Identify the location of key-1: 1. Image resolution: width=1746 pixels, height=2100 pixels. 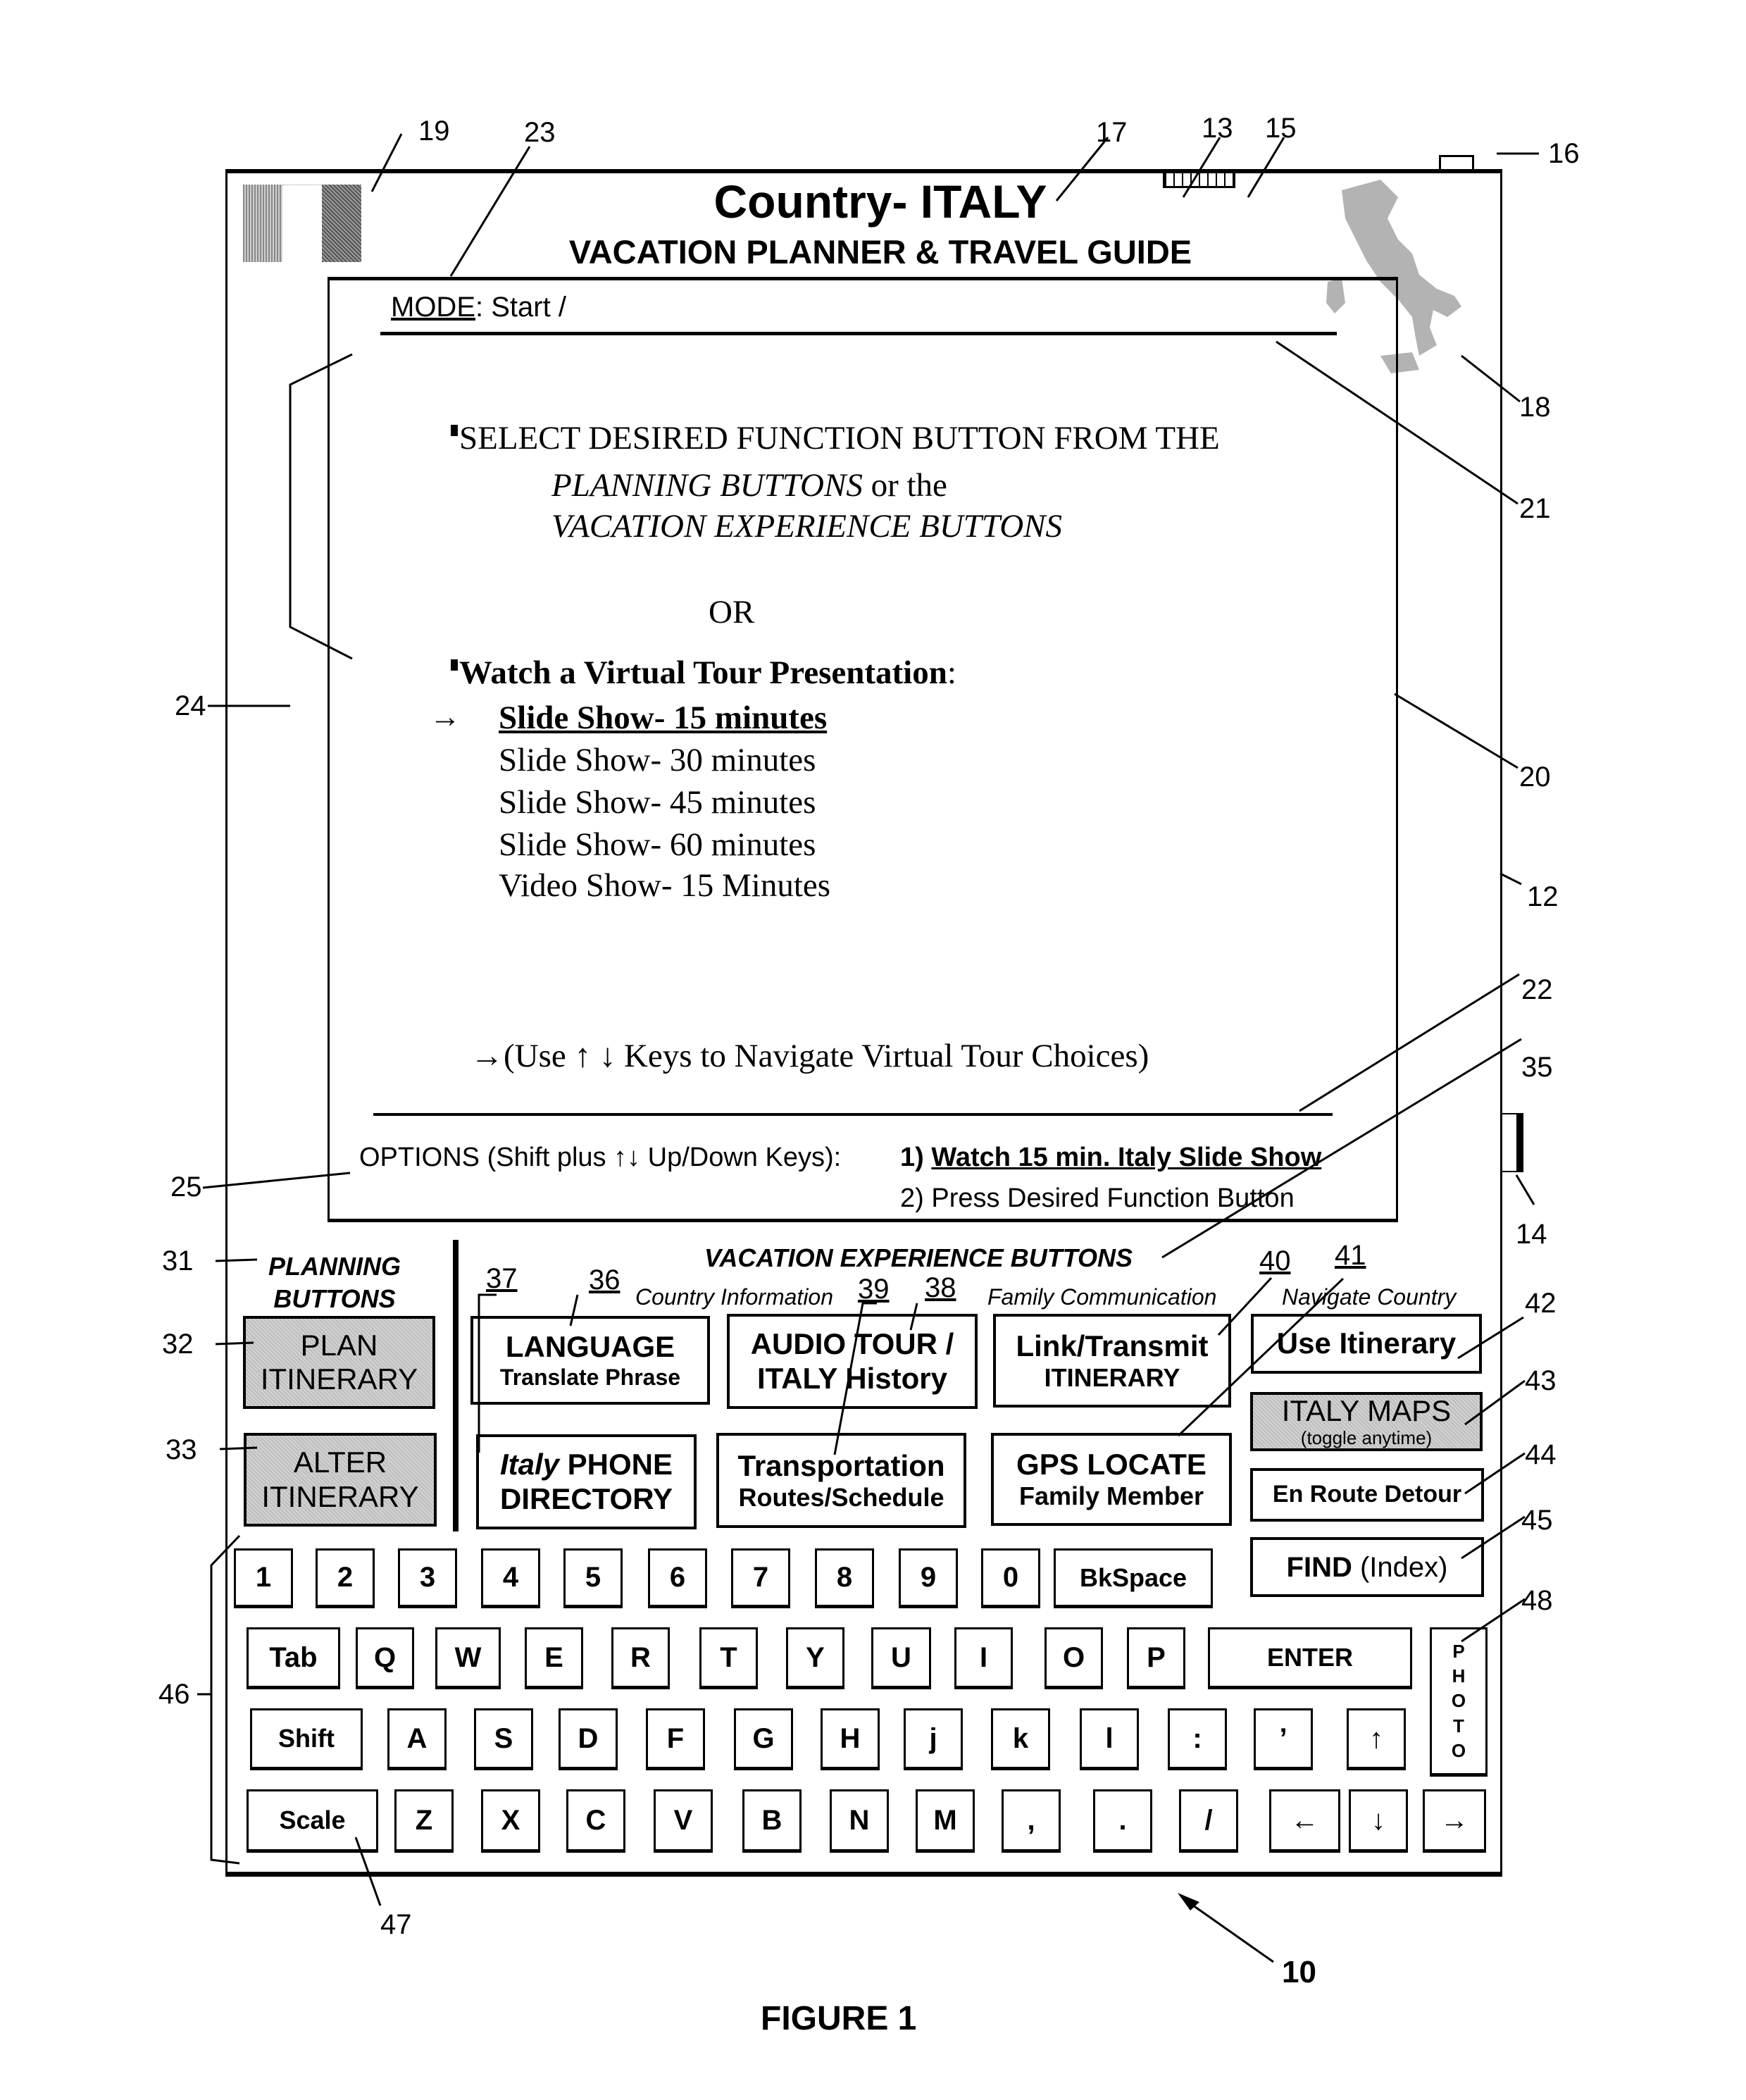
(263, 1578).